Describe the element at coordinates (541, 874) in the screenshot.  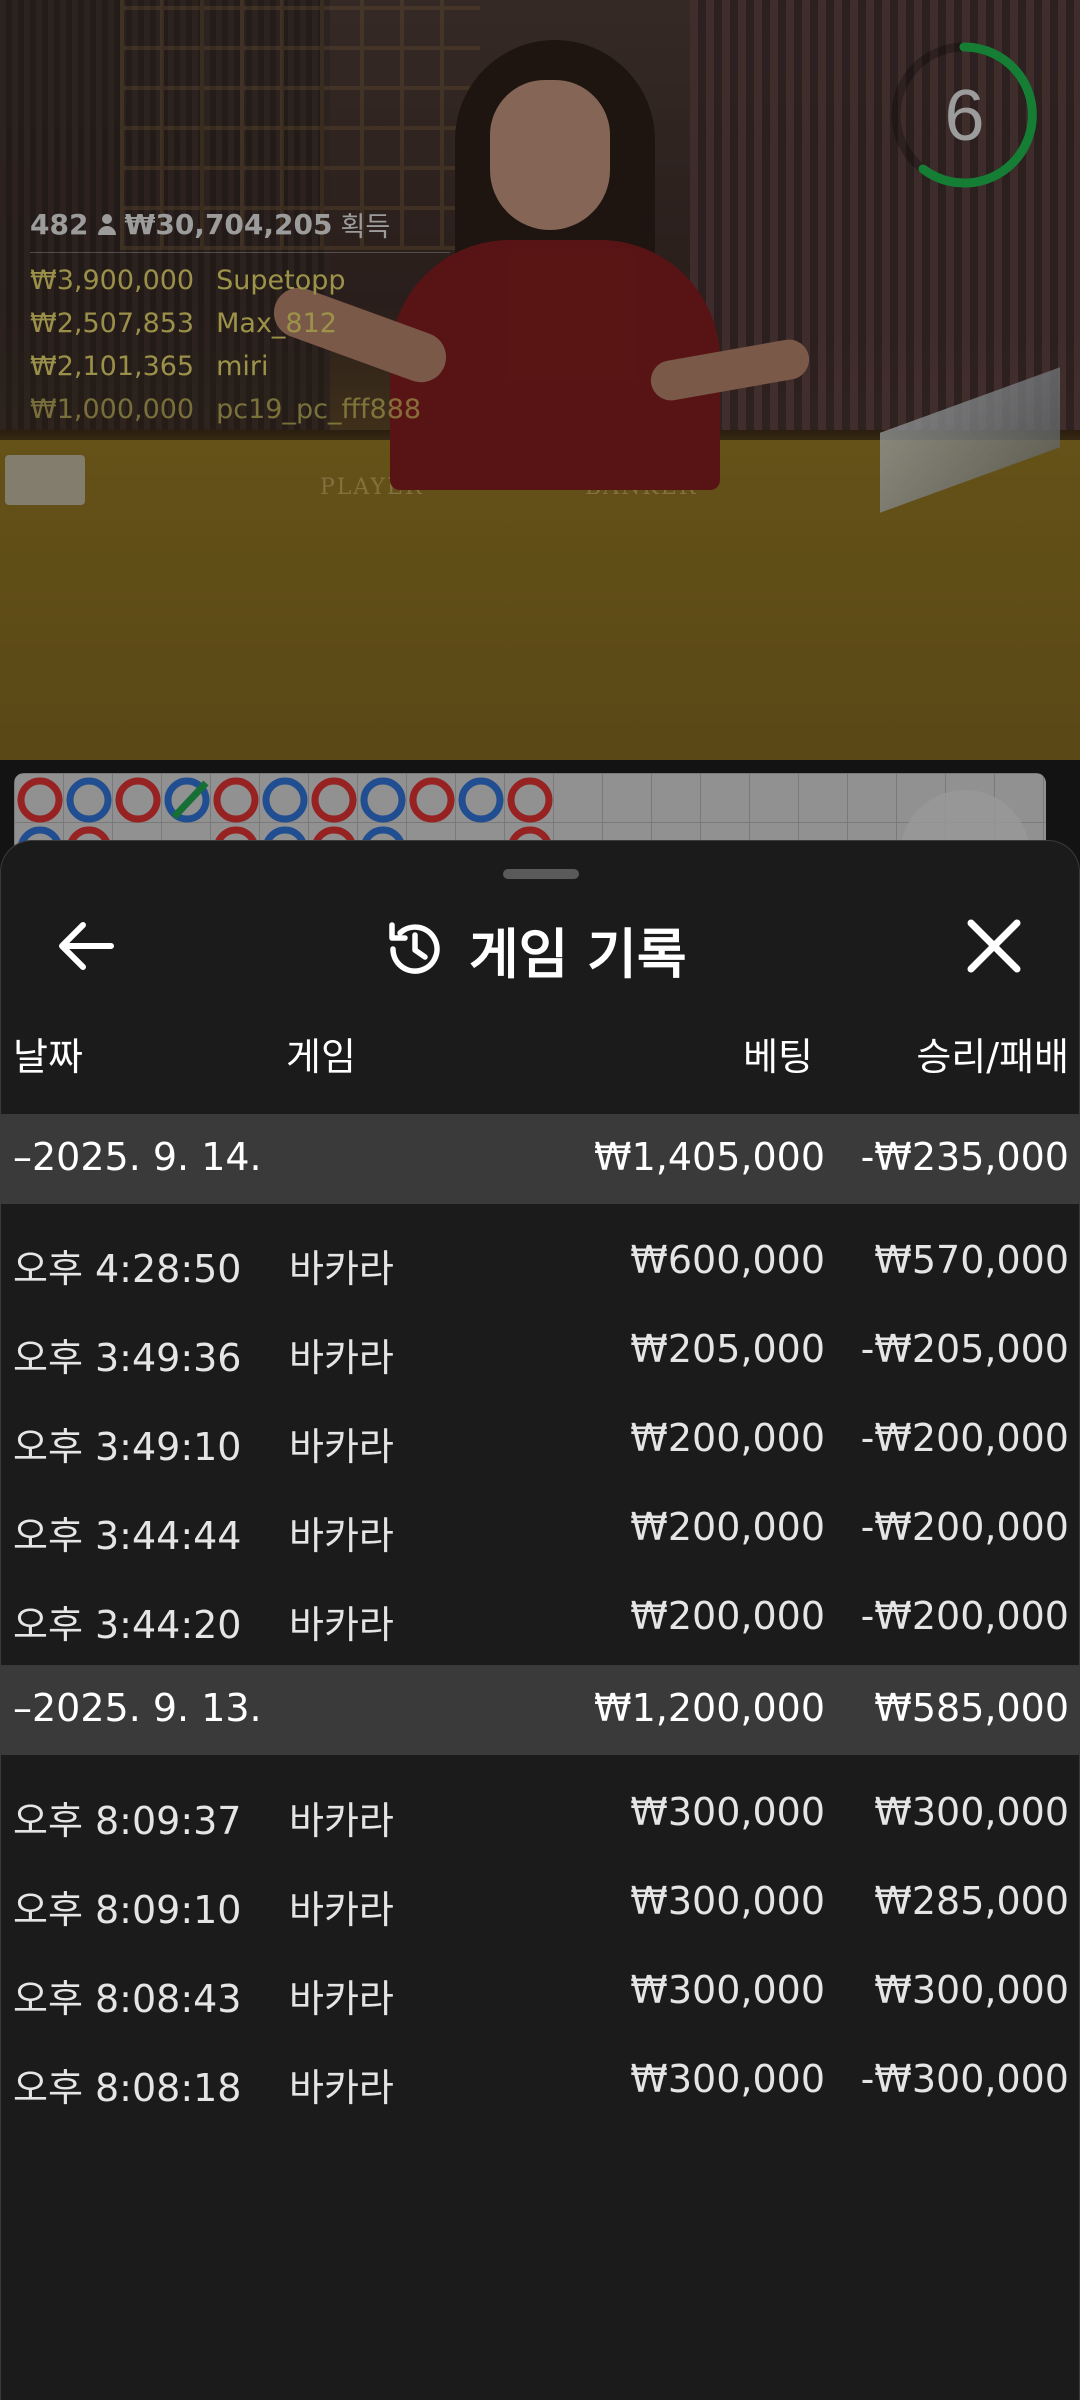
I see `sheet-grab-handle` at that location.